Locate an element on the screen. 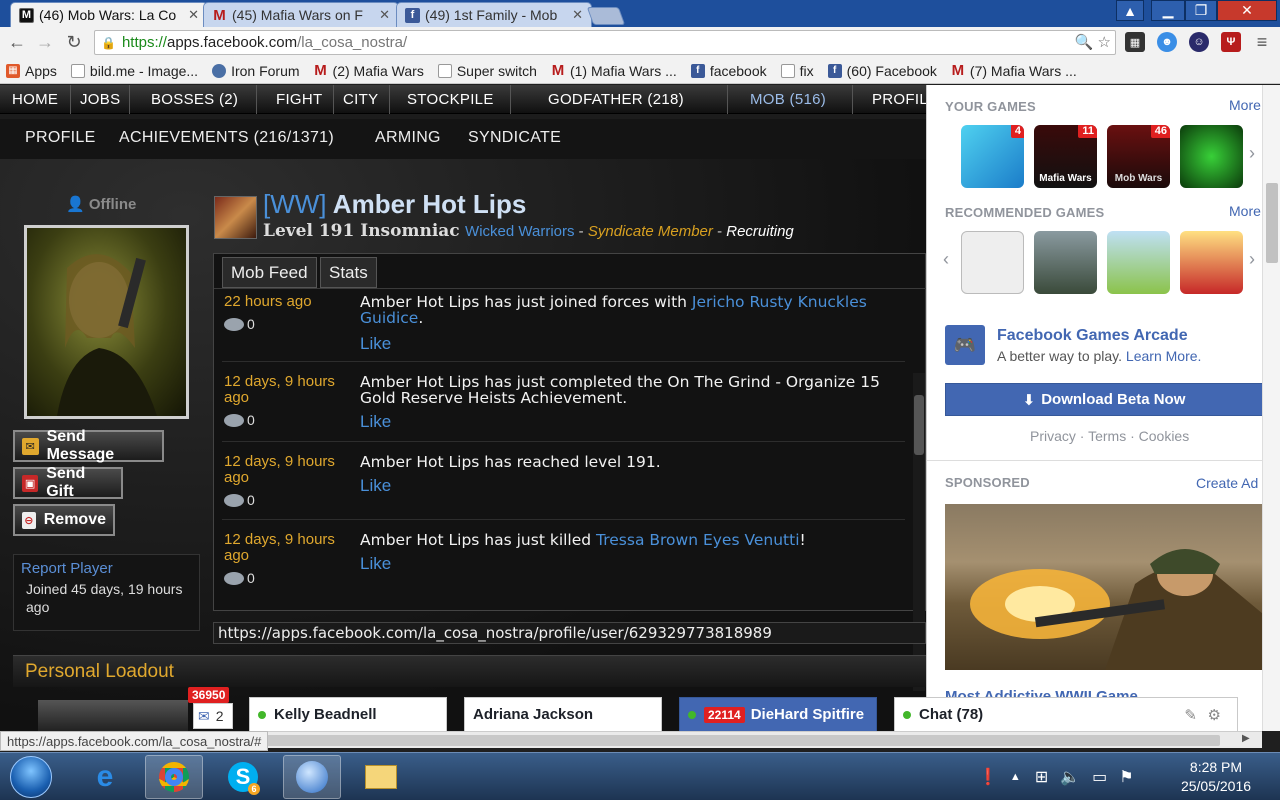 Image resolution: width=1280 pixels, height=800 pixels. chat-tab-kelly-beadnell: Kelly Beadnell is located at coordinates (348, 714).